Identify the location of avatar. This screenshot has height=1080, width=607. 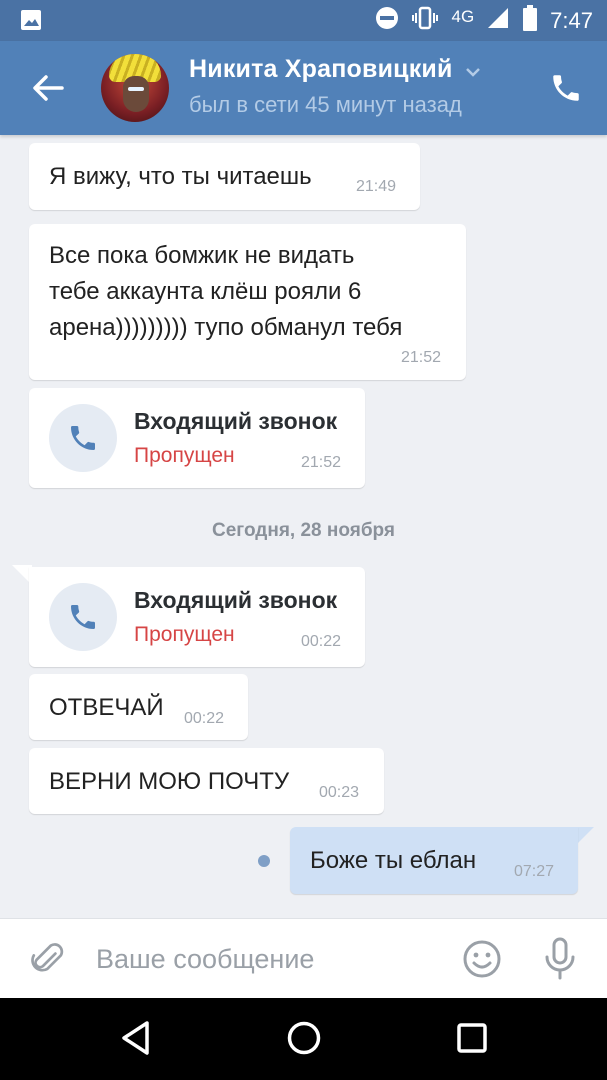
(135, 88).